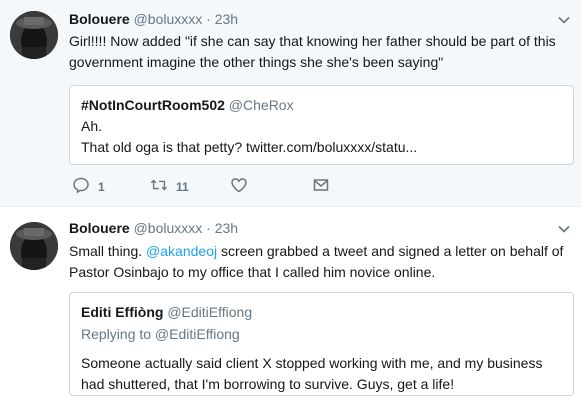 The image size is (581, 405). What do you see at coordinates (108, 251) in the screenshot?
I see `tweet-text-segment: Small thing.` at bounding box center [108, 251].